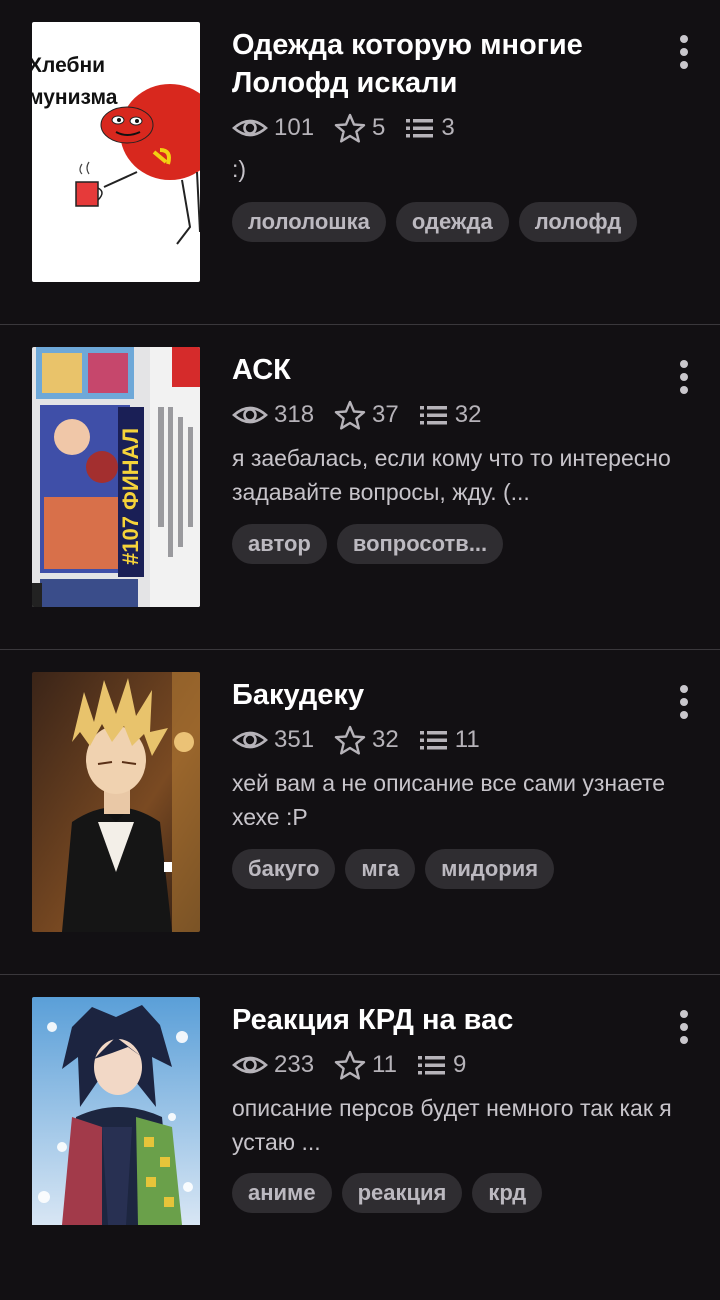  What do you see at coordinates (282, 1193) in the screenshot?
I see `tag-chip: аниме` at bounding box center [282, 1193].